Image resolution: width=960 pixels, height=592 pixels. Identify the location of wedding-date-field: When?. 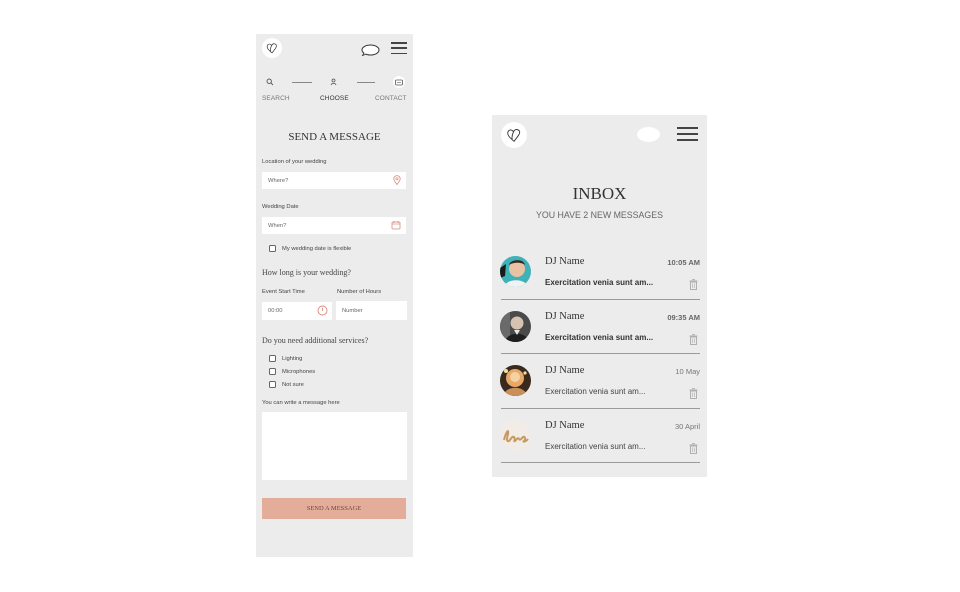
(334, 225).